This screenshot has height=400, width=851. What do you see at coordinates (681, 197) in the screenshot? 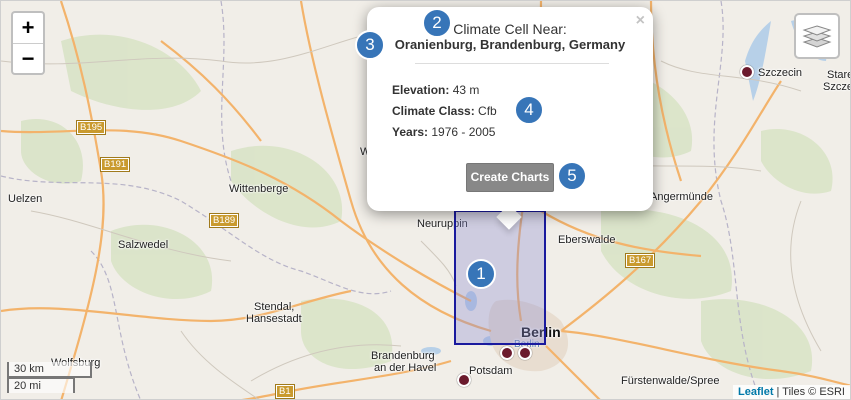
I see `place-label-angermunde: Angermünde` at bounding box center [681, 197].